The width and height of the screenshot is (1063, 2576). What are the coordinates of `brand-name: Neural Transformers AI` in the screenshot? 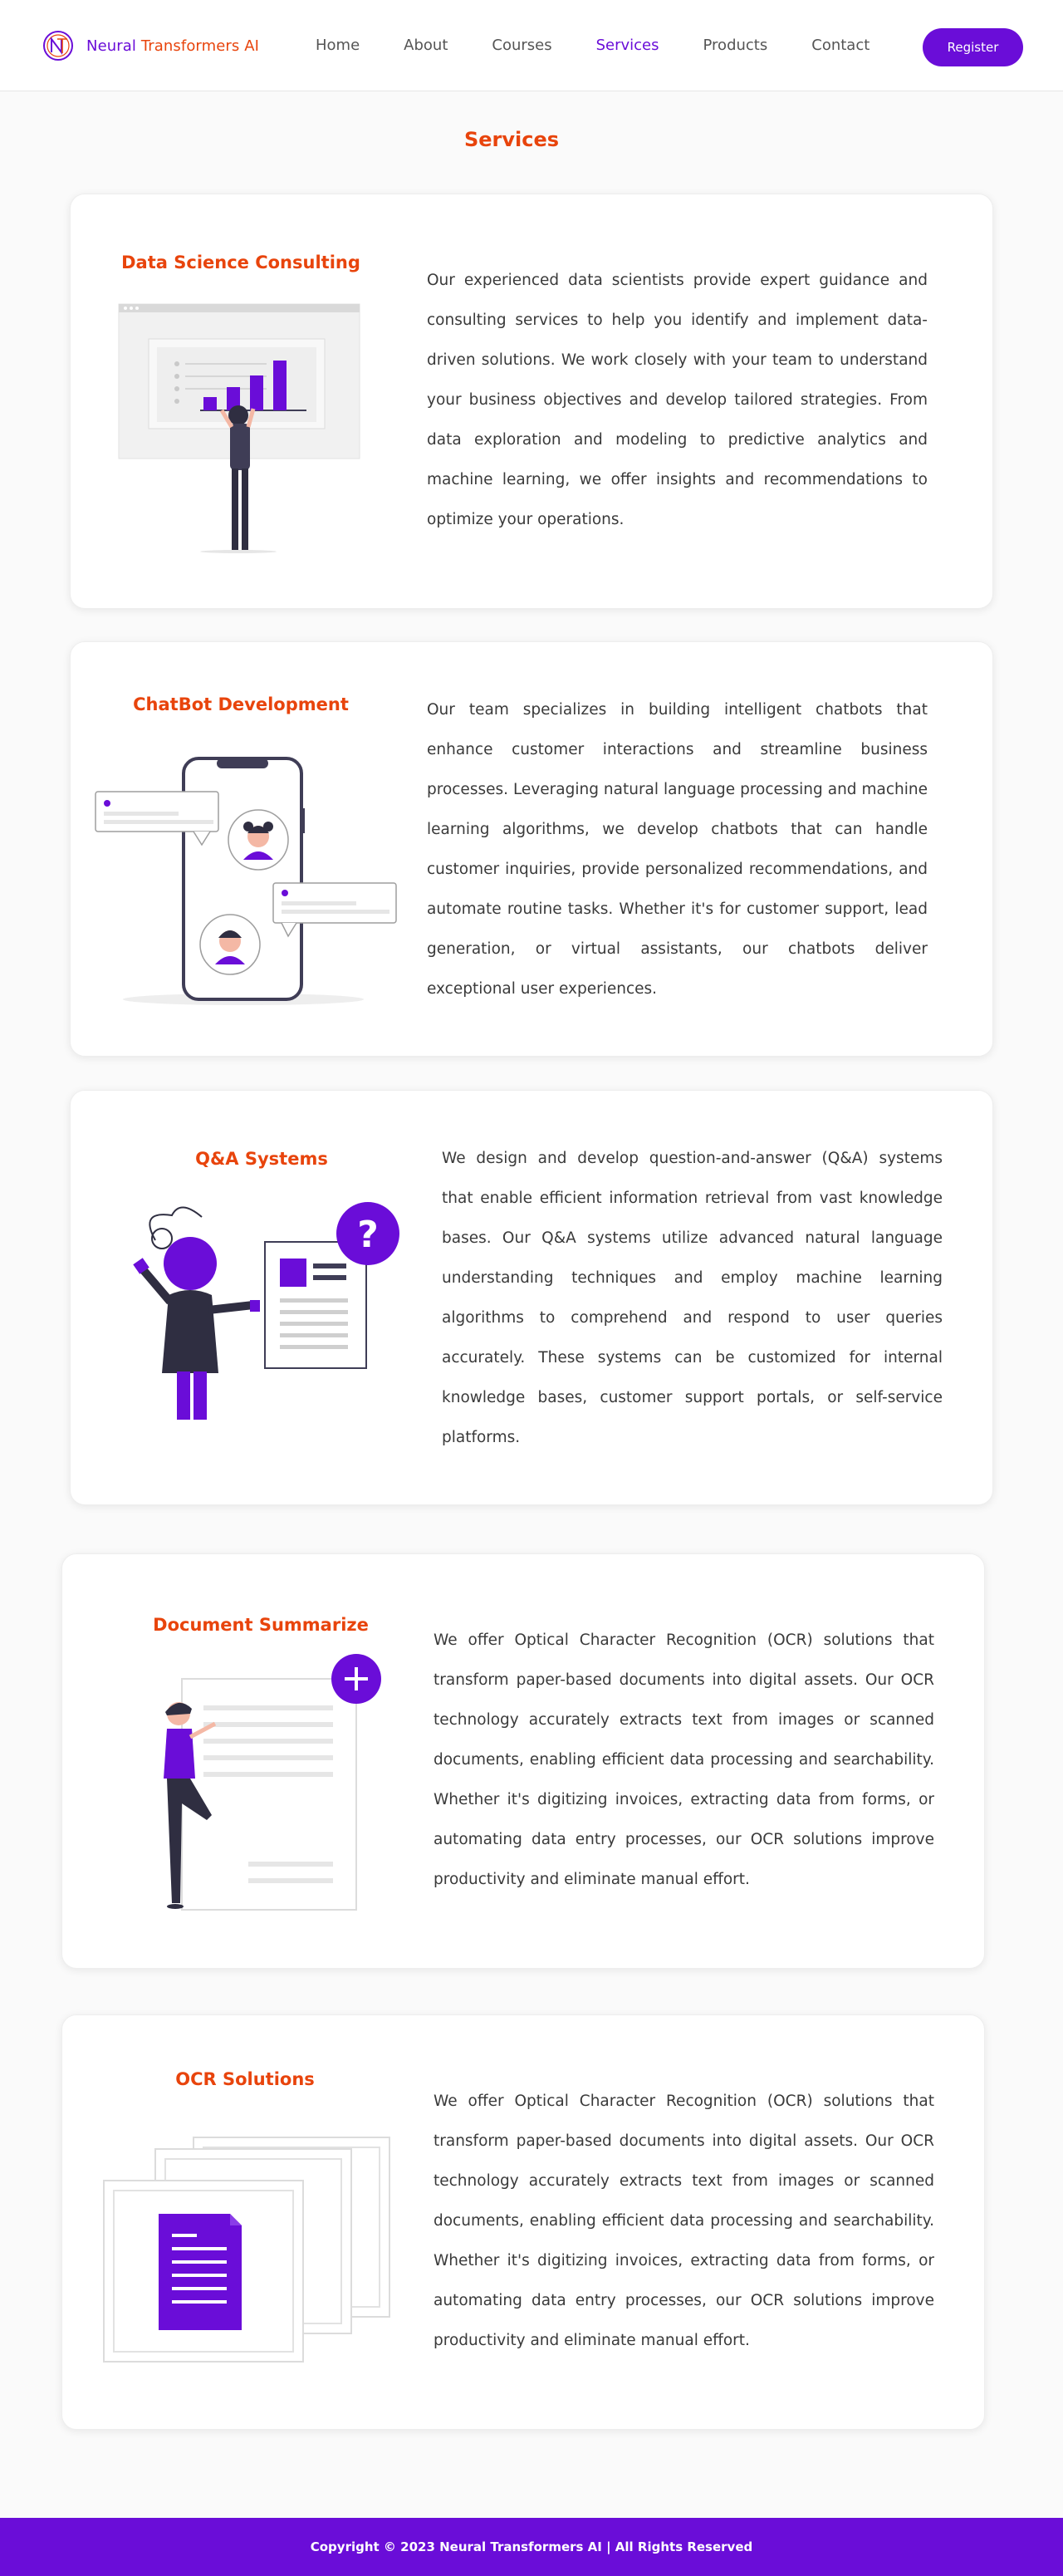 It's located at (172, 46).